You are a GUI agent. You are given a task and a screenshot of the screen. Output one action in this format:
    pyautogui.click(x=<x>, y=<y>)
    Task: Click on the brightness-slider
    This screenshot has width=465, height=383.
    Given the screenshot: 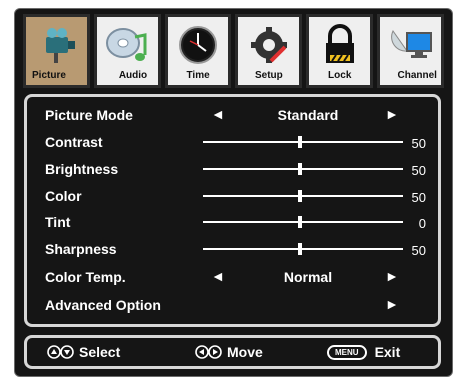 What is the action you would take?
    pyautogui.click(x=303, y=169)
    